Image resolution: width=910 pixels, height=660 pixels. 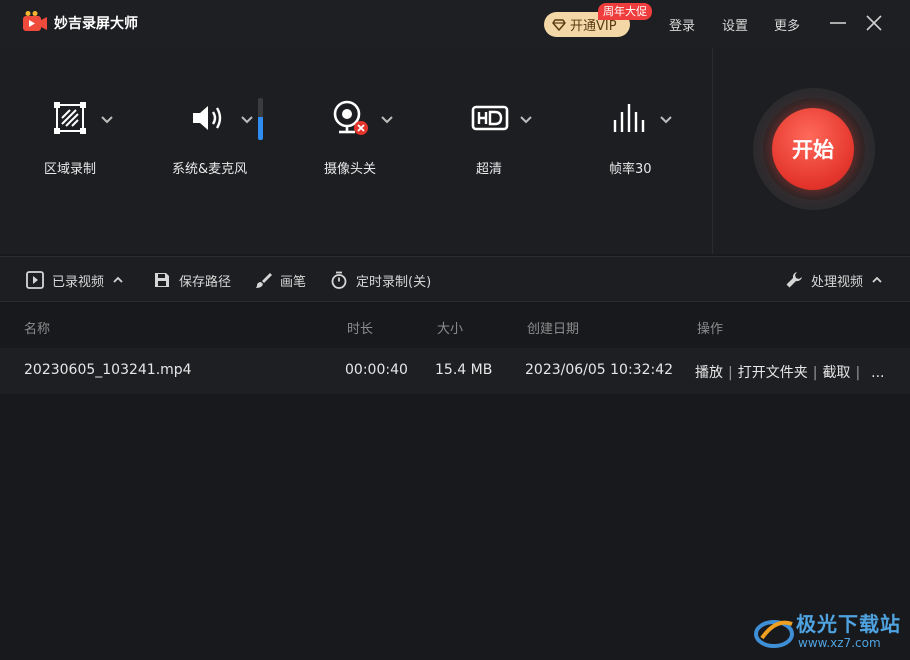 I want to click on region-record-tool: 区域录制, so click(x=85, y=151).